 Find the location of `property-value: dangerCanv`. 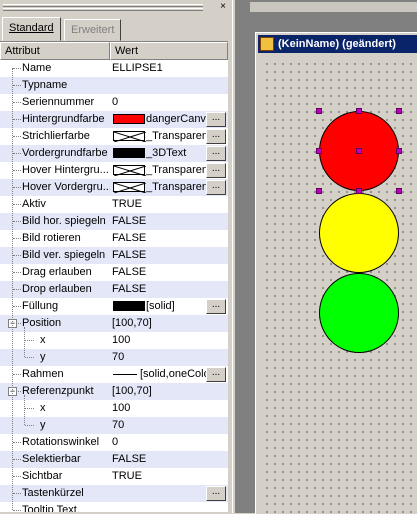

property-value: dangerCanv is located at coordinates (176, 119).